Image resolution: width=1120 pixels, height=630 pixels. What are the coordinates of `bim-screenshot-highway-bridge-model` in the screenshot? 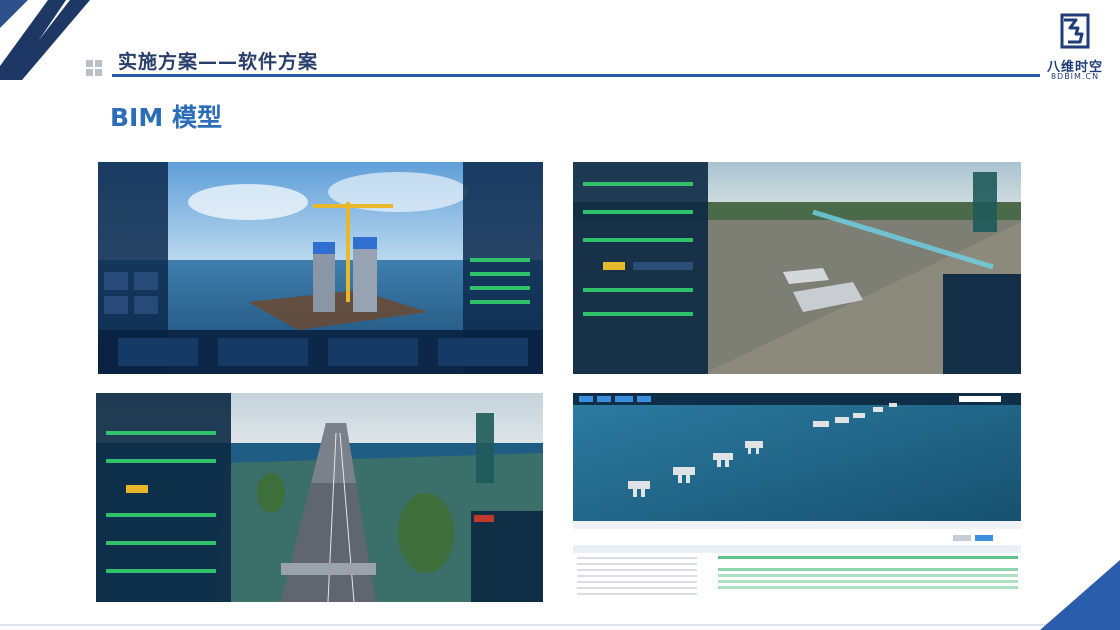 It's located at (319, 497).